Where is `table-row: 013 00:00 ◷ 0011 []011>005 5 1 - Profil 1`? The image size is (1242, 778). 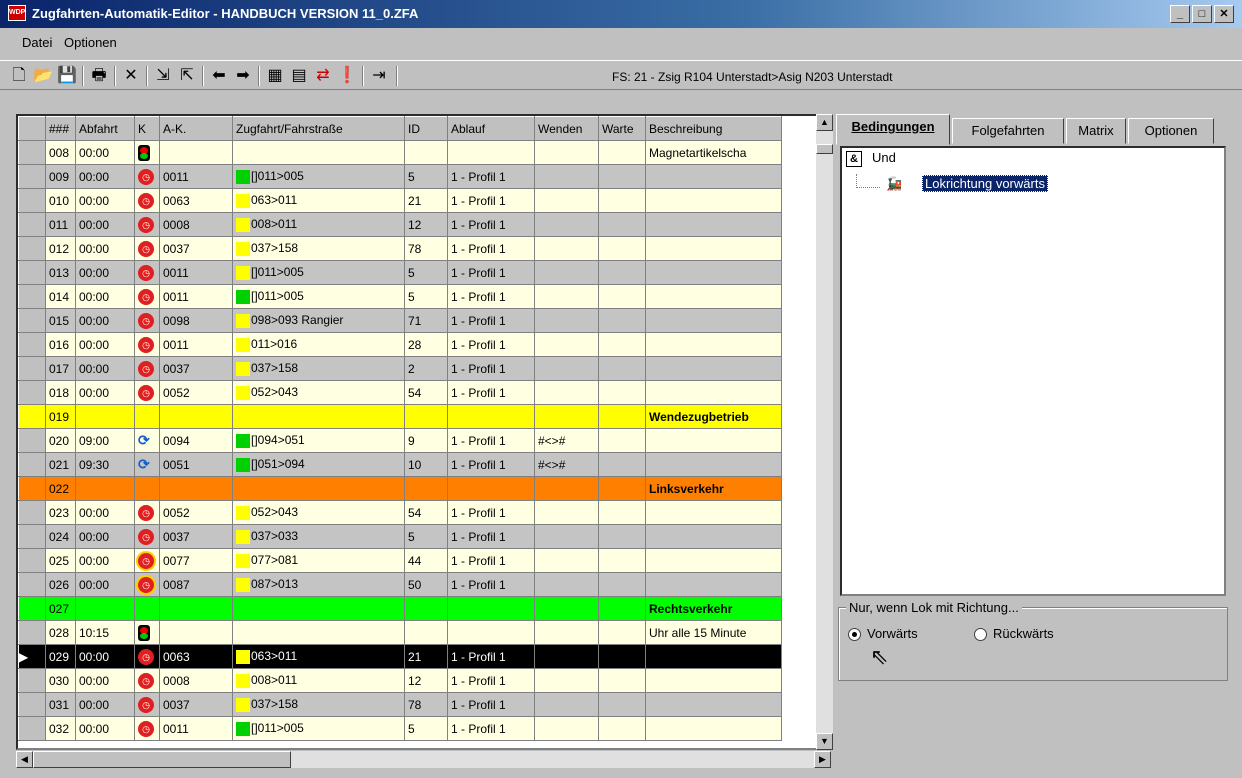
table-row: 013 00:00 ◷ 0011 []011>005 5 1 - Profil 1 is located at coordinates (400, 272).